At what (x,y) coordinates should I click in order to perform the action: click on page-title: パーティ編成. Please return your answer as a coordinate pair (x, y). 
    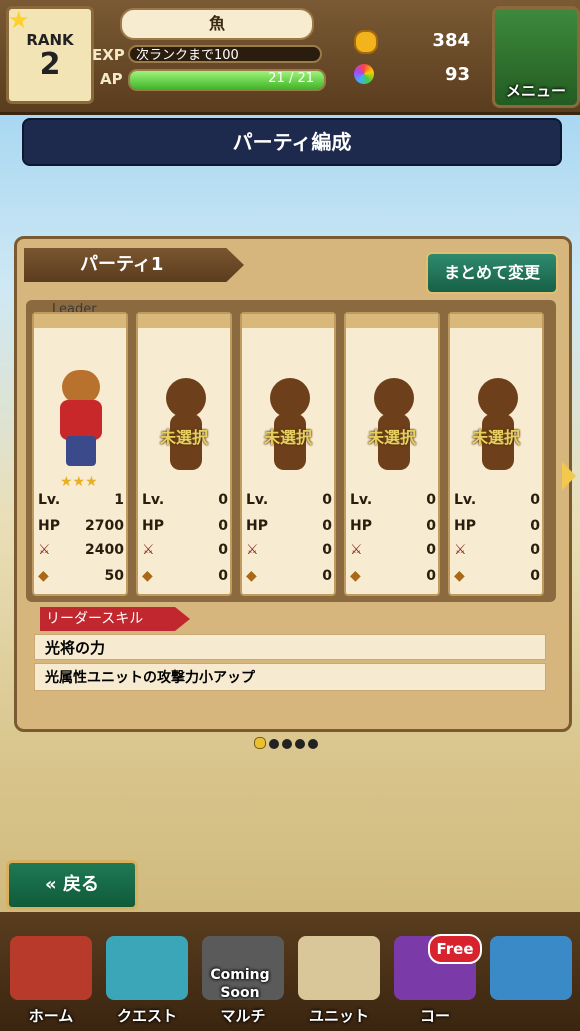
    Looking at the image, I should click on (292, 142).